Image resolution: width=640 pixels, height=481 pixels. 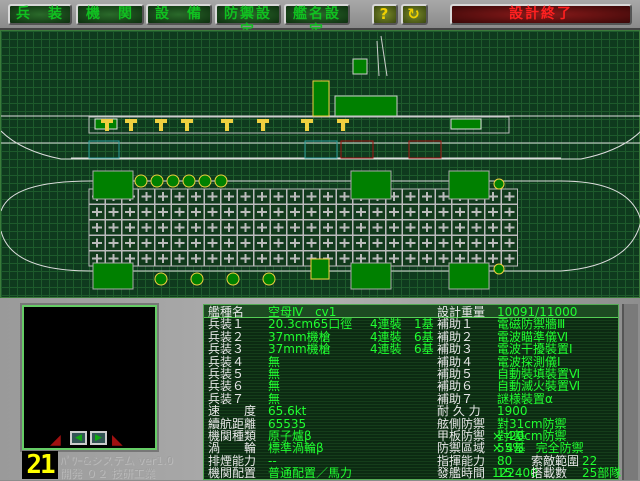 I want to click on stat-value: 電磁防禦牆Ⅲ, so click(x=531, y=324).